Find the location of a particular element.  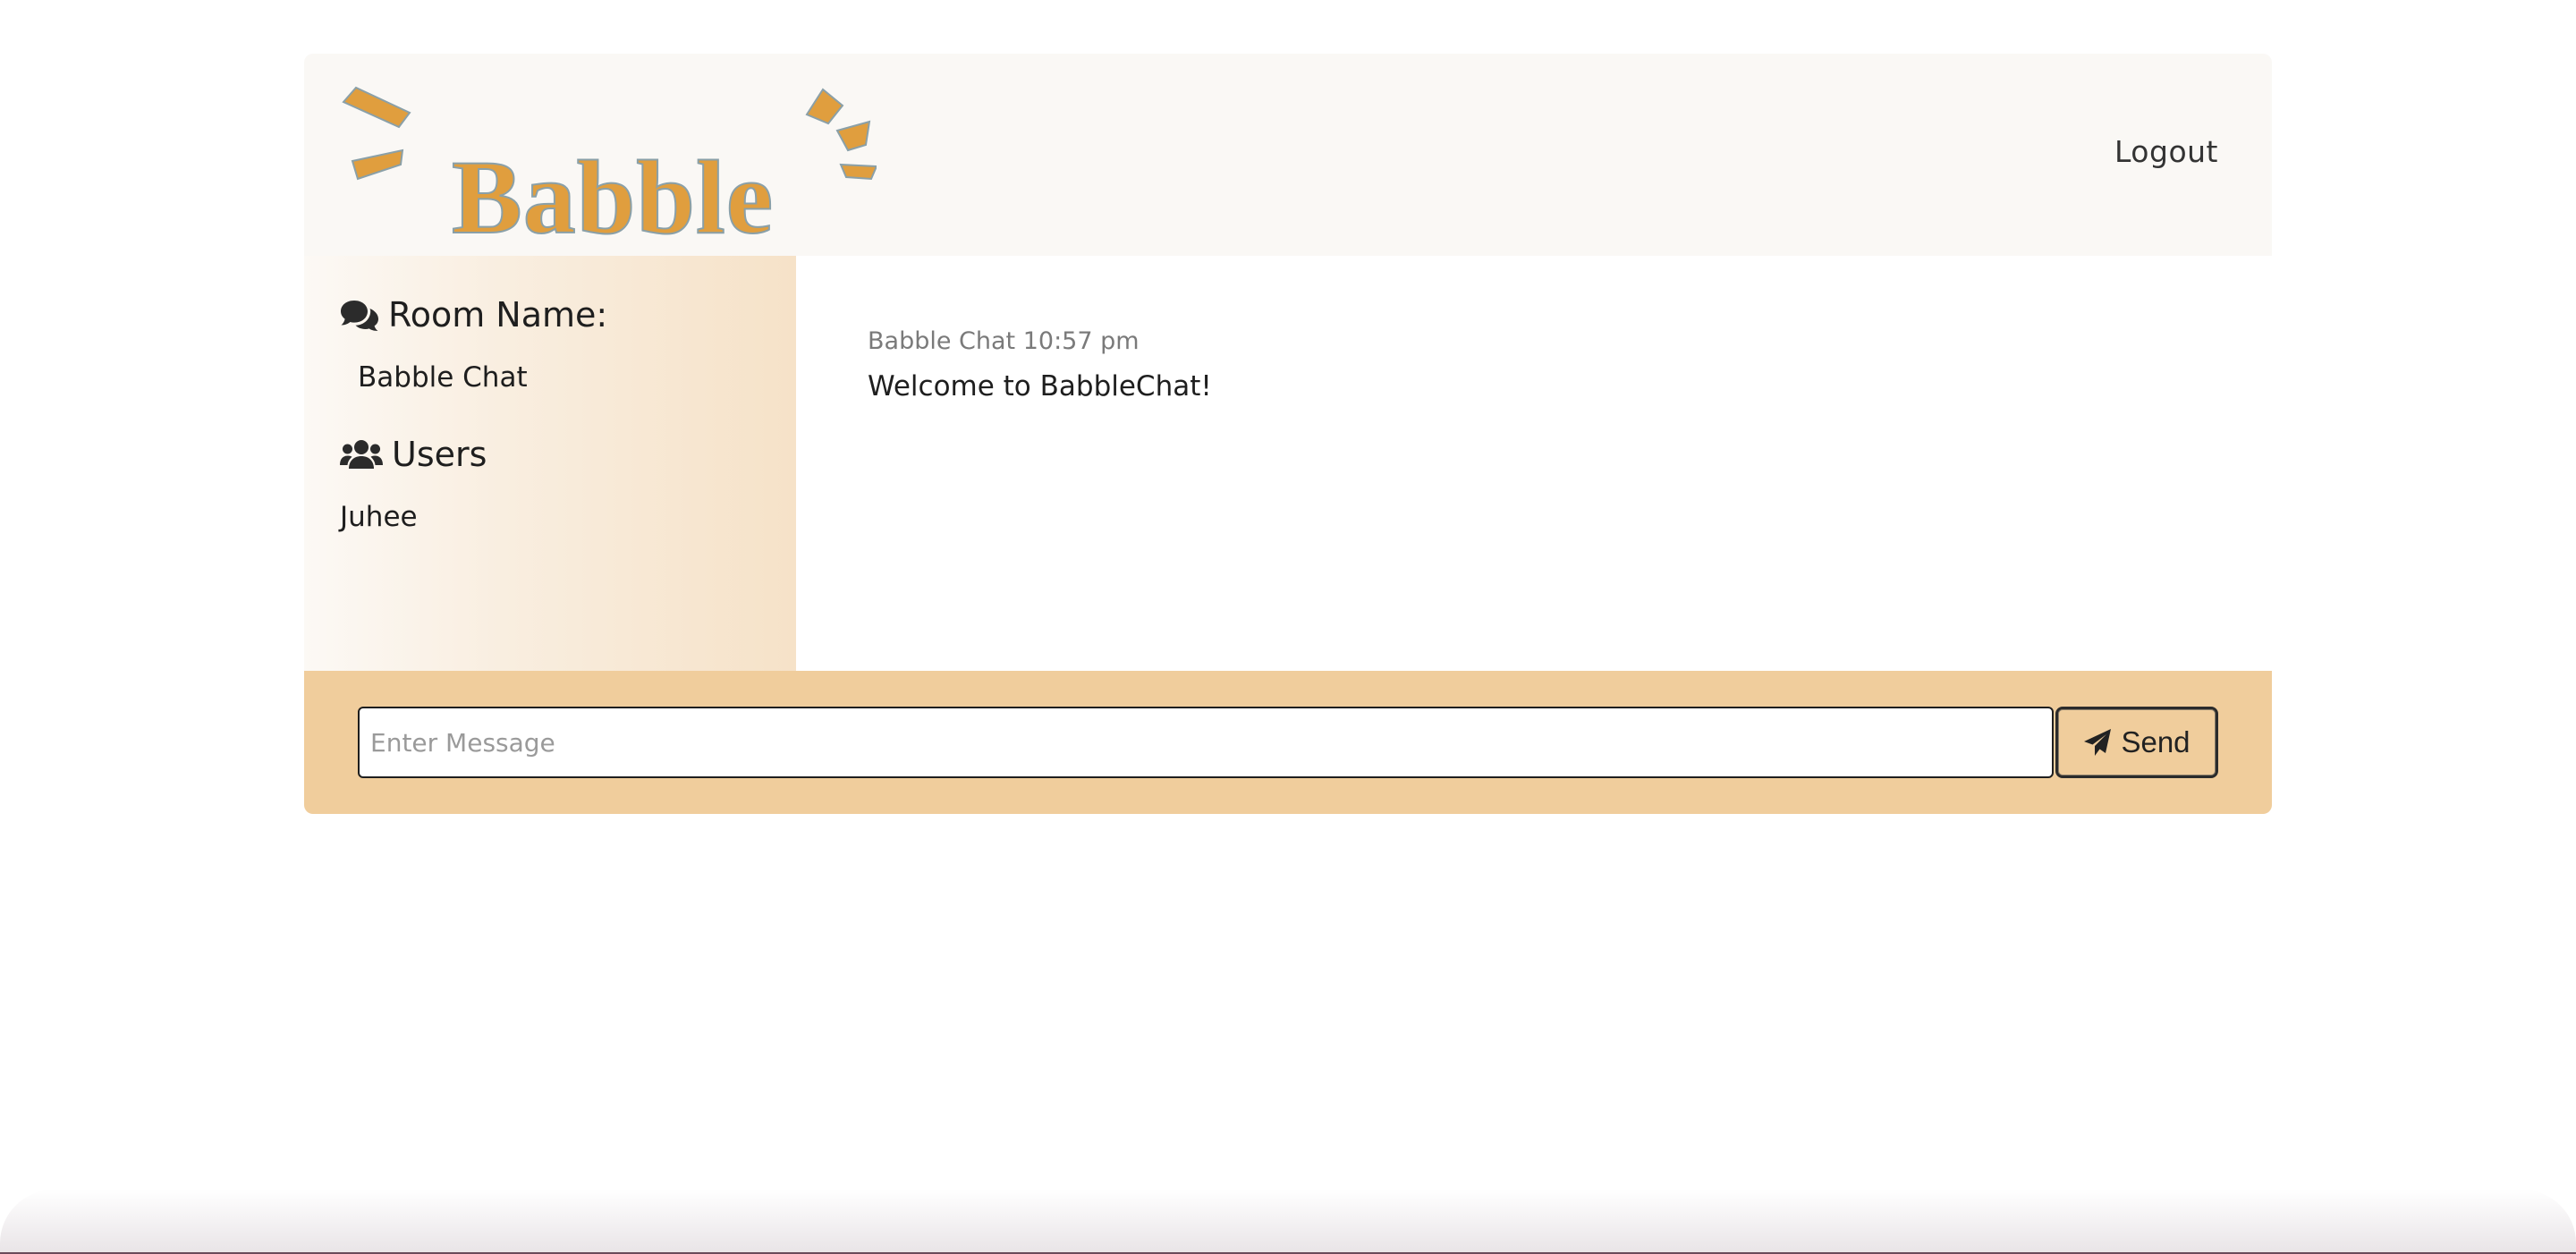

message-text: Welcome to BabbleChat! is located at coordinates (1040, 386).